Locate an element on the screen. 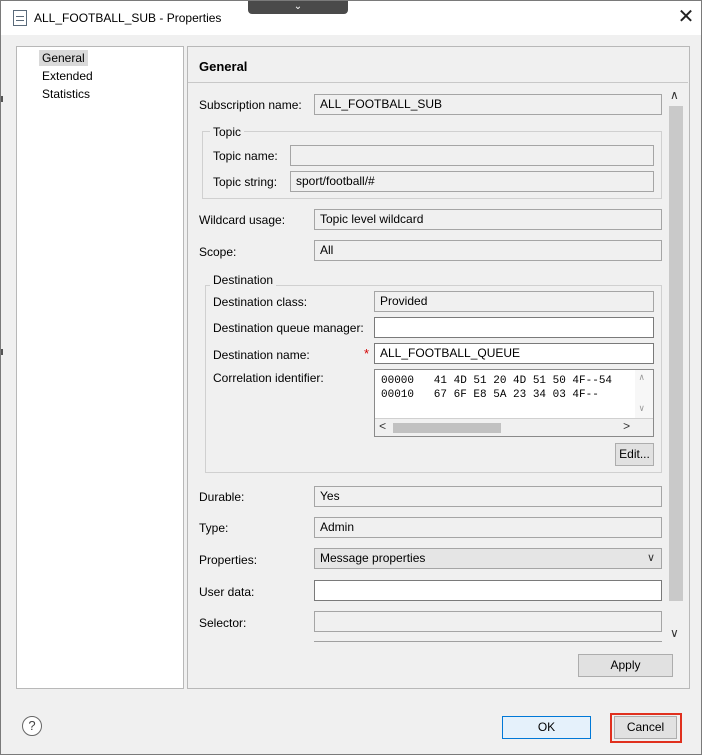  subscription-name-field: ALL_FOOTBALL_SUB is located at coordinates (488, 104).